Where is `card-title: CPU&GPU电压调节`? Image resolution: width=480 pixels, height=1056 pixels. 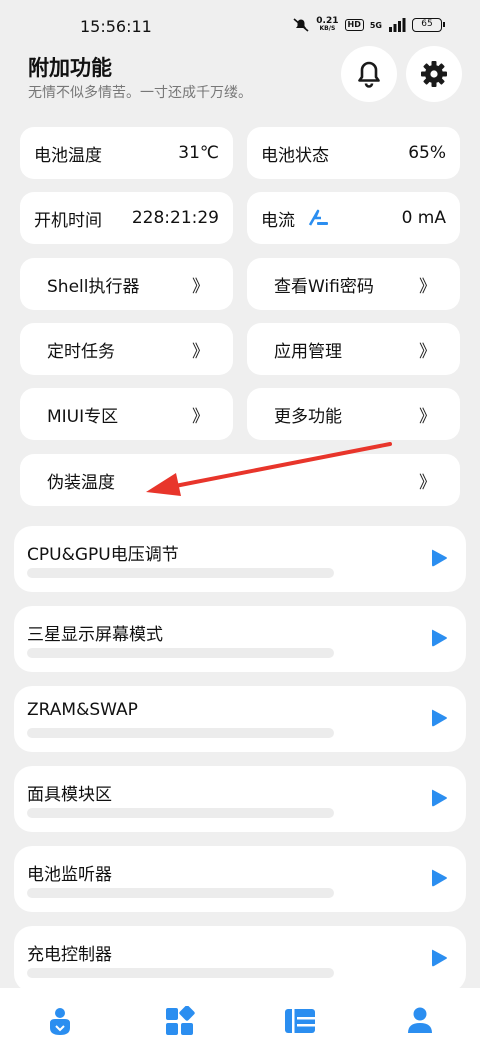 card-title: CPU&GPU电压调节 is located at coordinates (103, 555).